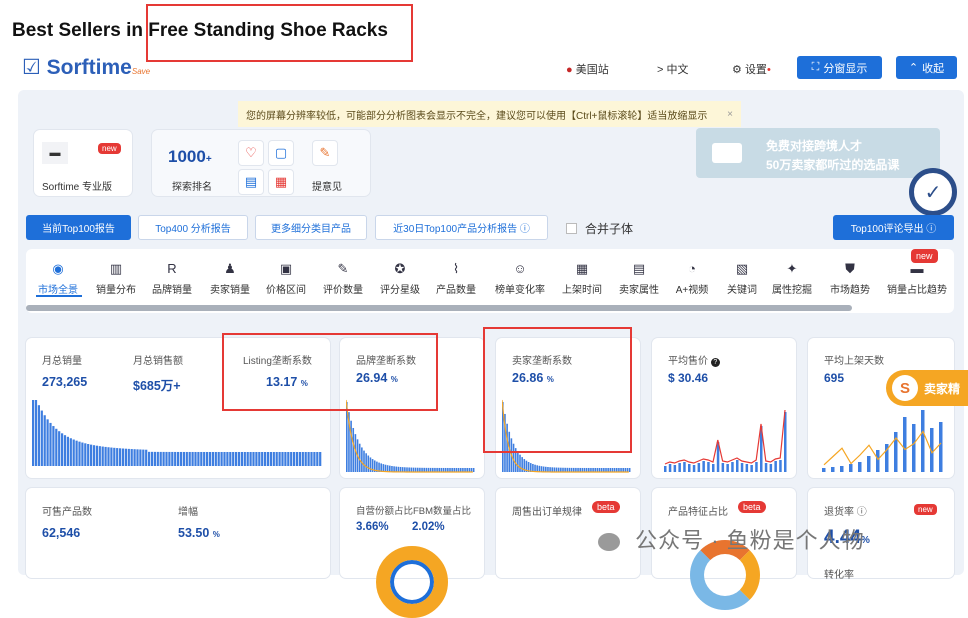 The image size is (968, 618). Describe the element at coordinates (913, 68) in the screenshot. I see `chevron-up-icon: ⌃` at that location.